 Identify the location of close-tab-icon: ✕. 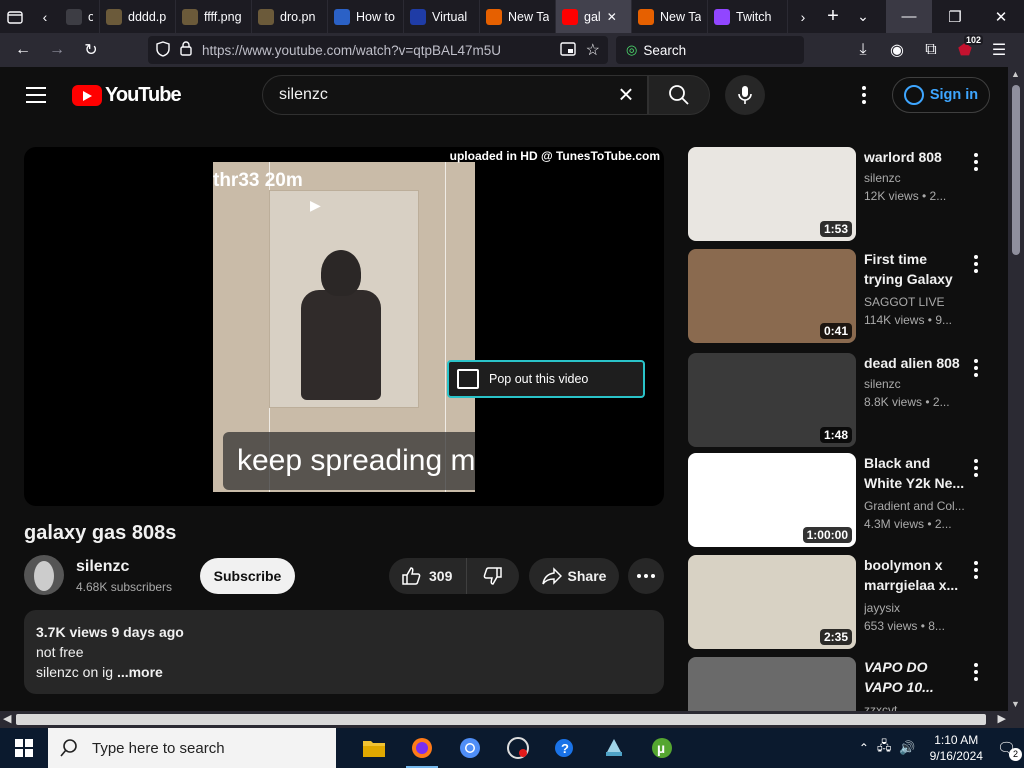
(612, 17).